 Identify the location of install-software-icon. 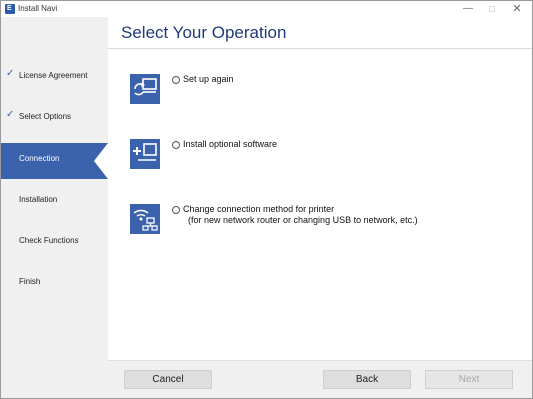
(145, 154).